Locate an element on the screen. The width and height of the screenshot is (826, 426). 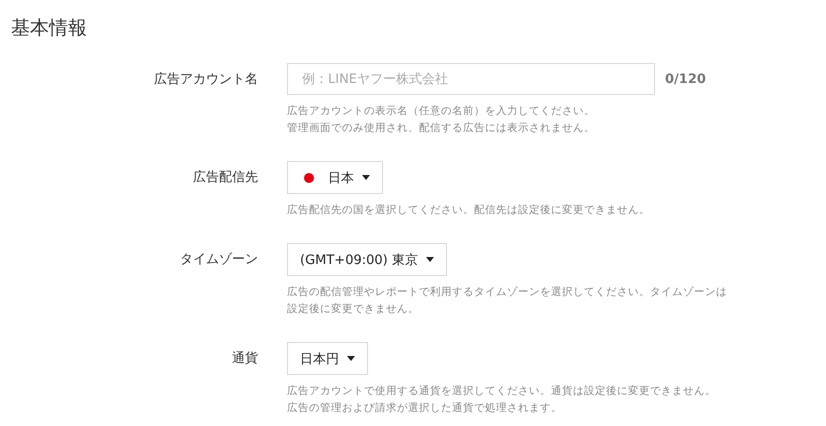
dropdown: (GMT+09:00) 東京 is located at coordinates (367, 259).